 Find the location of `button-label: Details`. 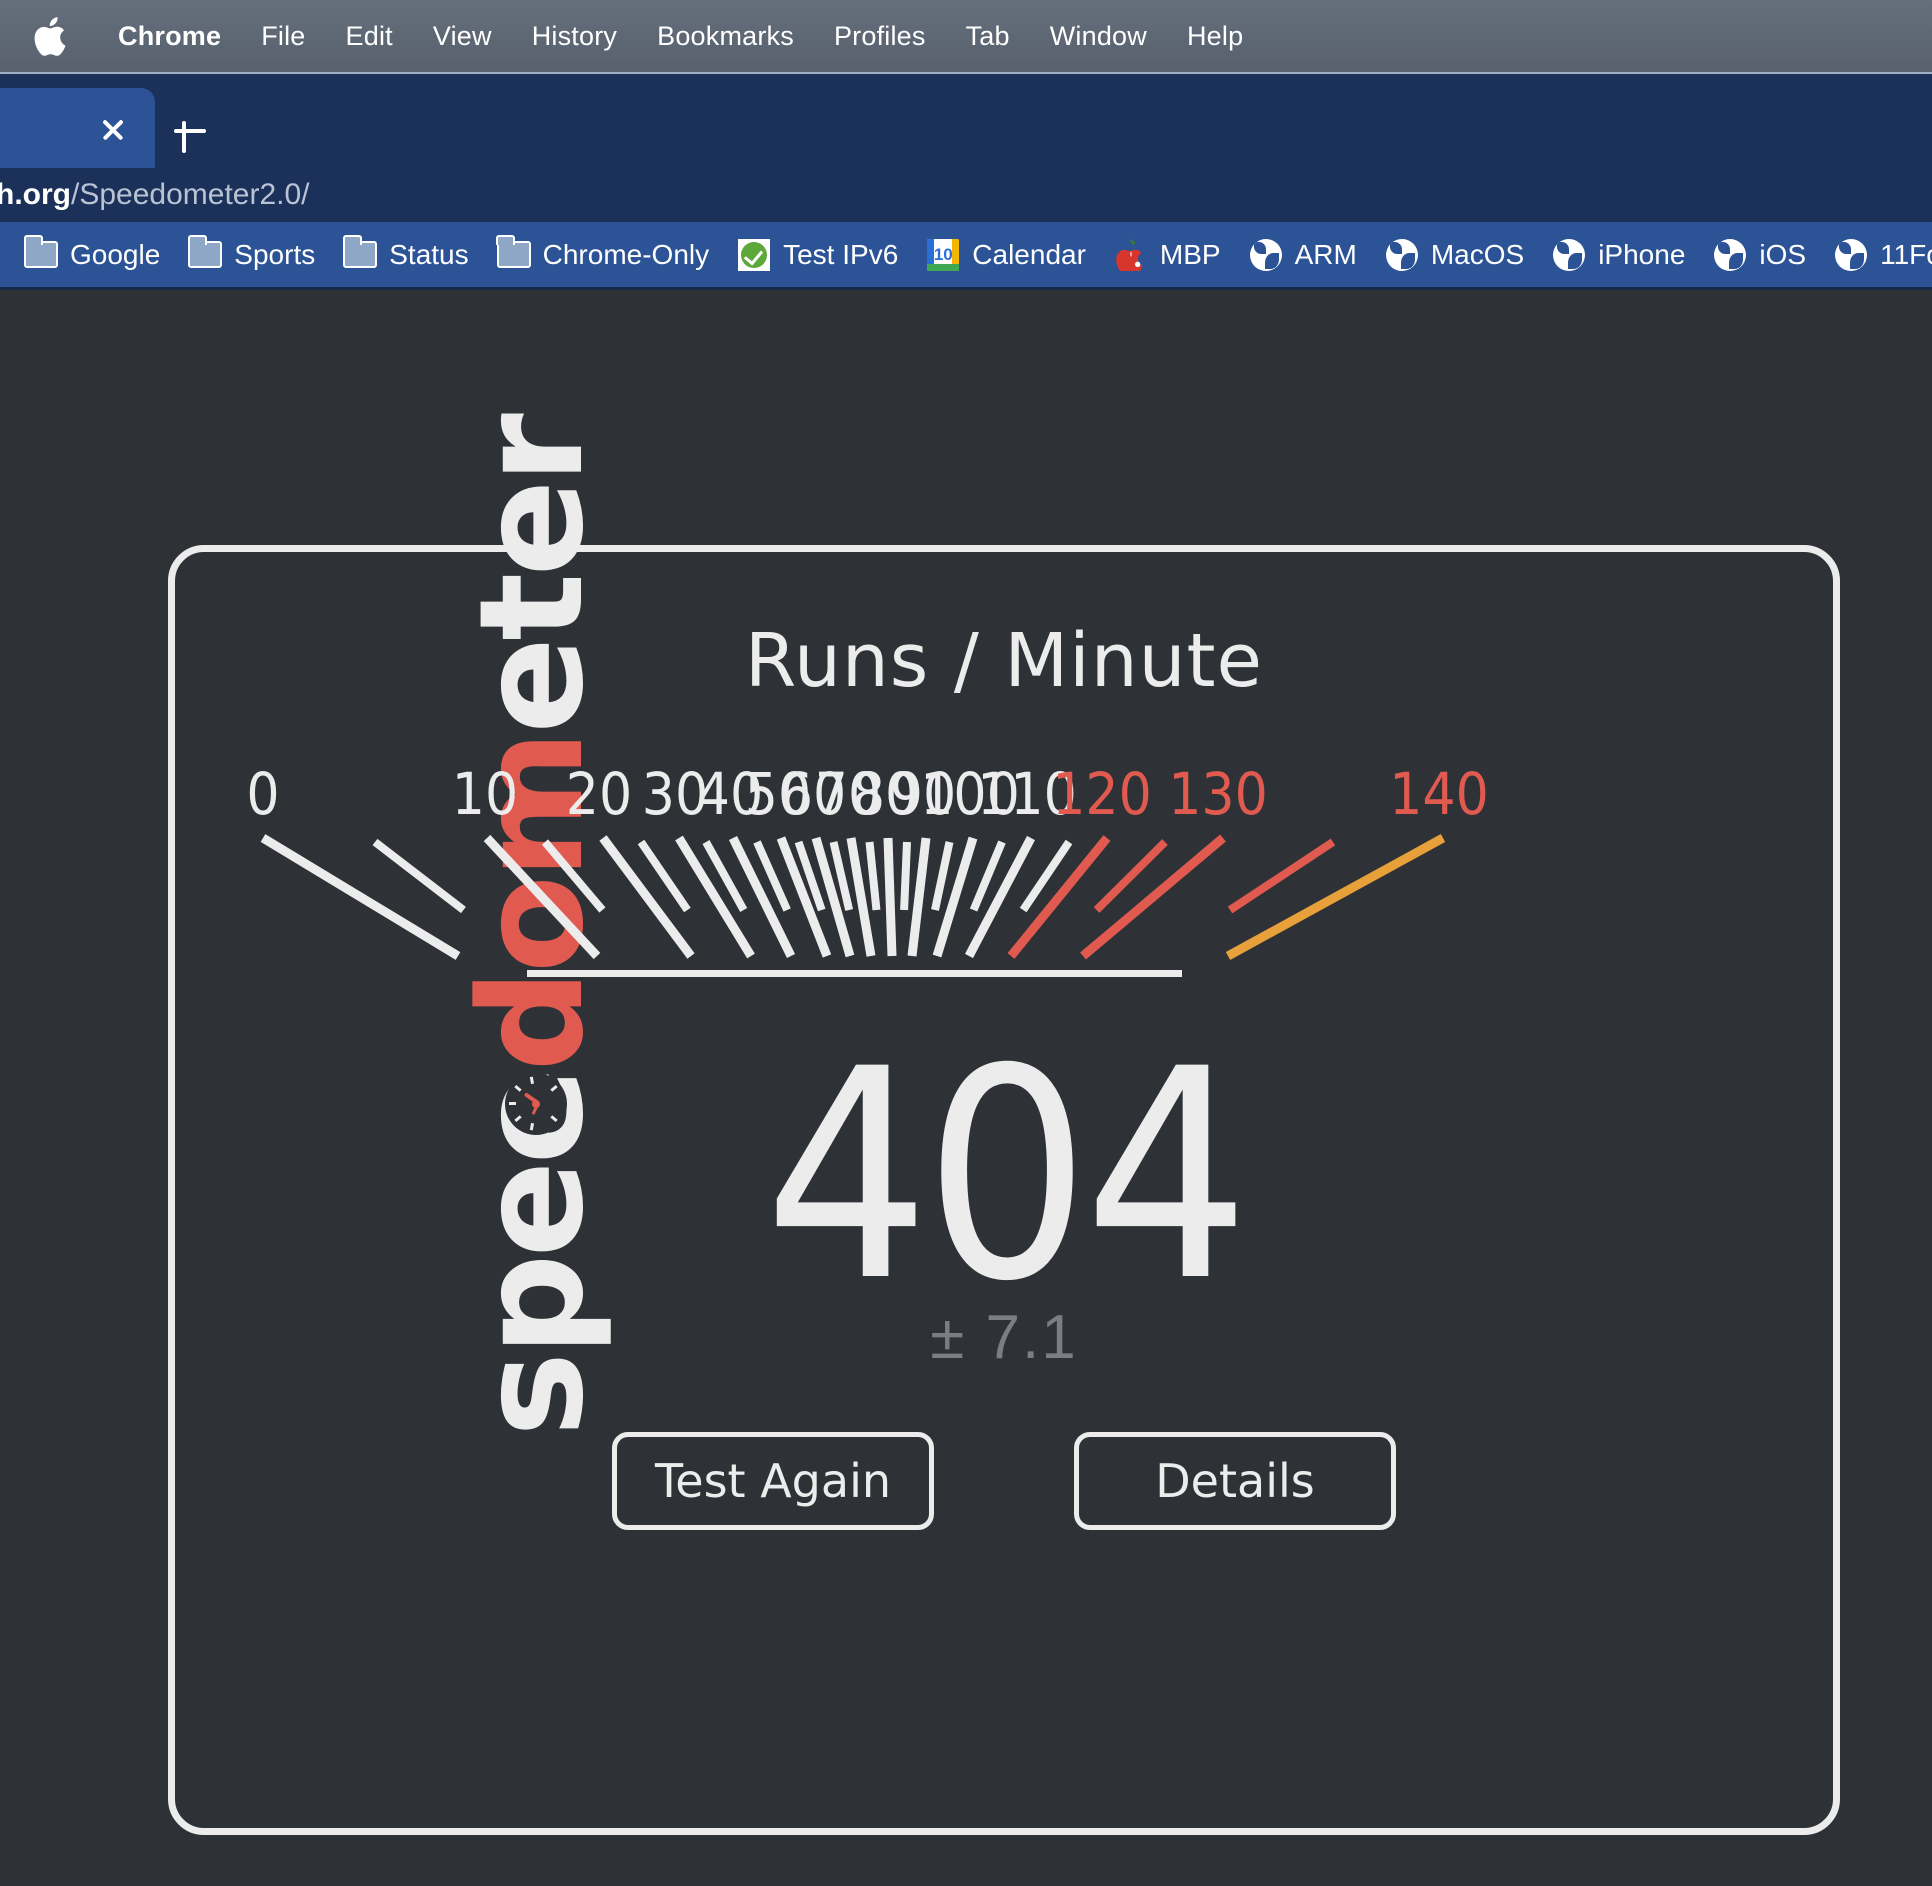

button-label: Details is located at coordinates (1235, 1481).